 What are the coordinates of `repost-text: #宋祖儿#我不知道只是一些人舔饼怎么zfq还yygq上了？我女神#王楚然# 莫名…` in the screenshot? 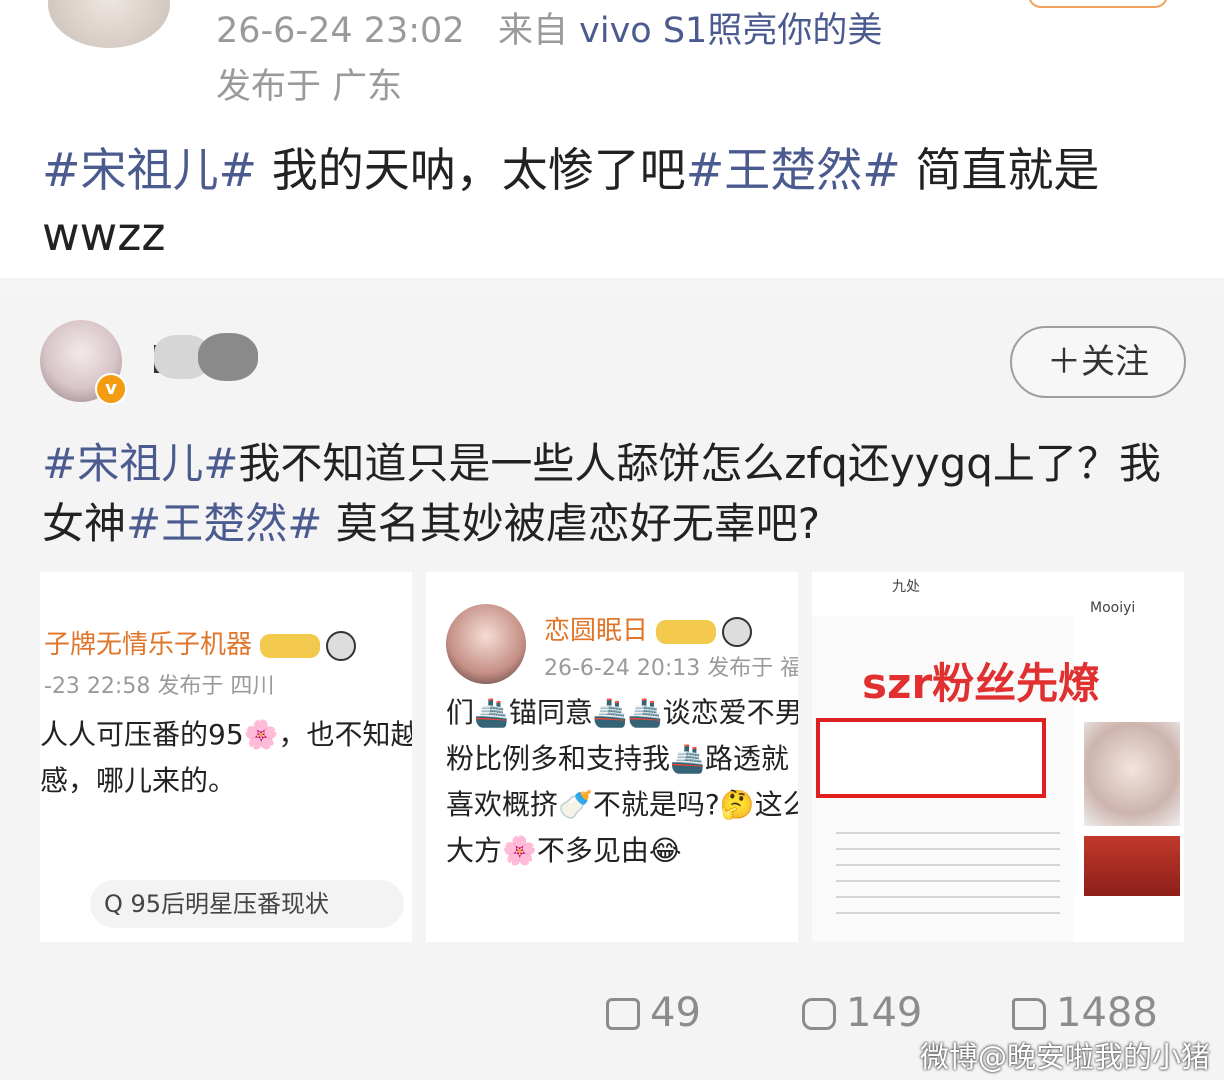 It's located at (617, 494).